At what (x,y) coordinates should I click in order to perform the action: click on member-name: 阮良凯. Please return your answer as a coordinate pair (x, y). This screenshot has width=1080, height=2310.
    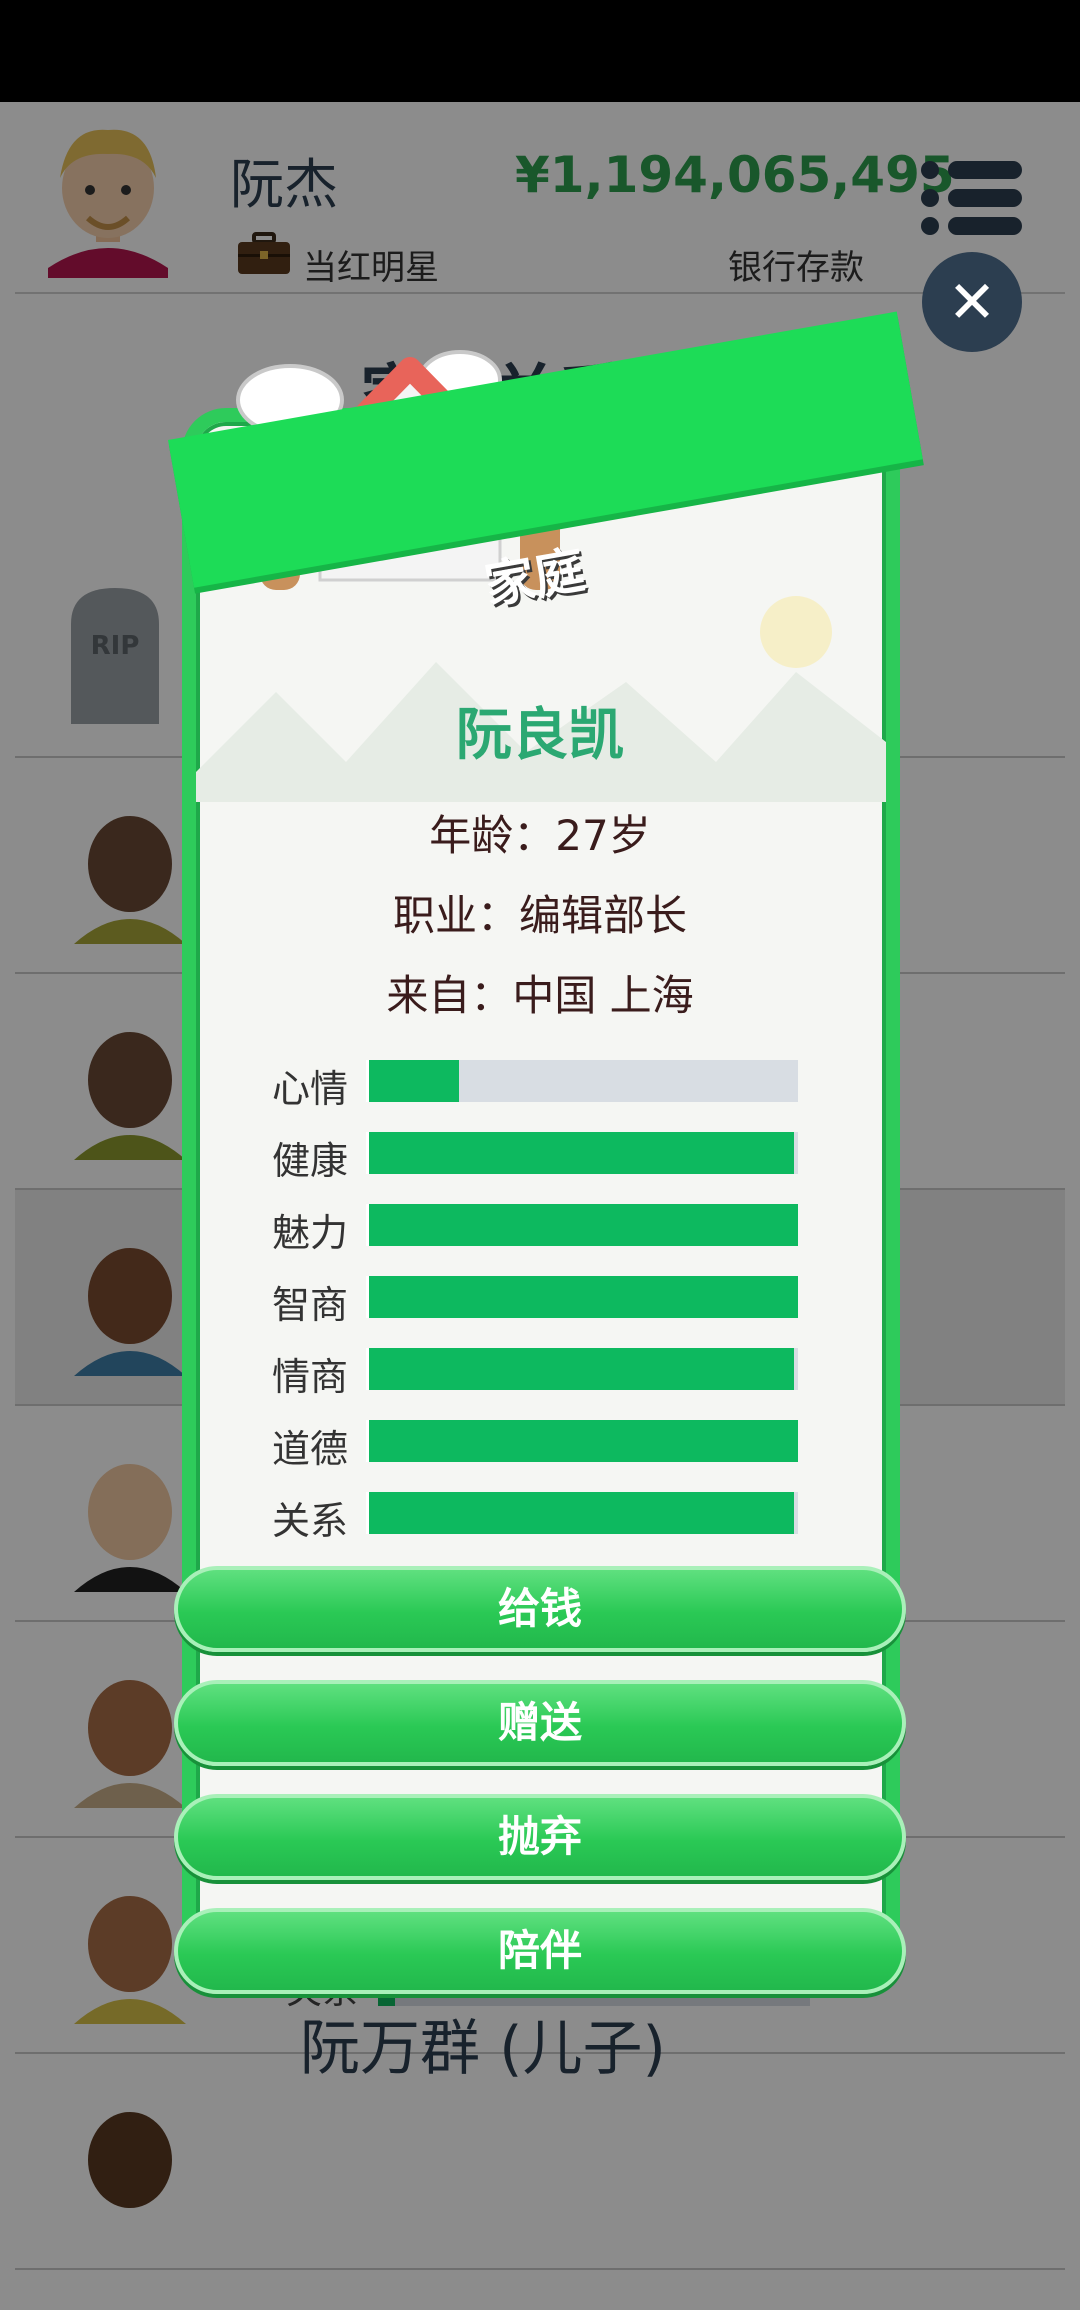
    Looking at the image, I should click on (540, 735).